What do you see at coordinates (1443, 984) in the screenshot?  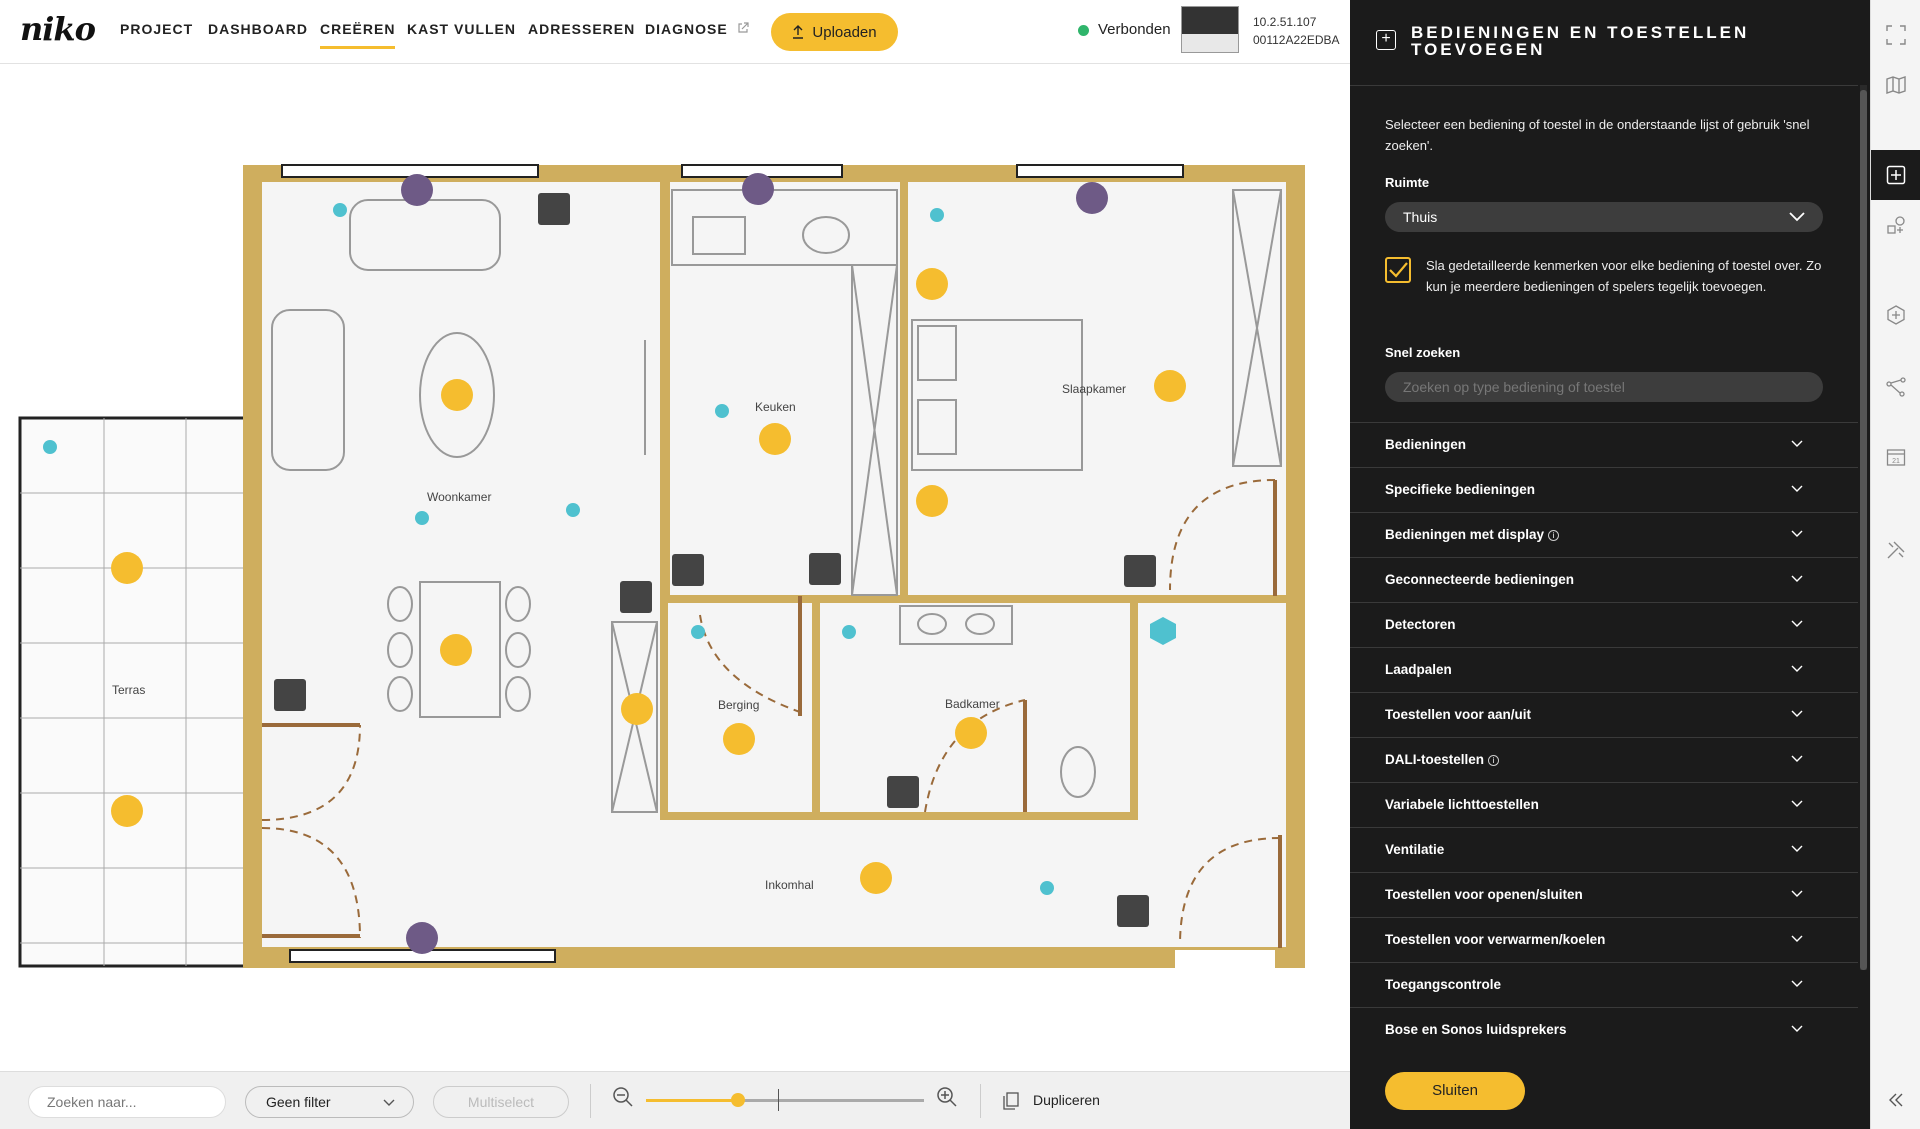 I see `category-label: Toegangscontrole` at bounding box center [1443, 984].